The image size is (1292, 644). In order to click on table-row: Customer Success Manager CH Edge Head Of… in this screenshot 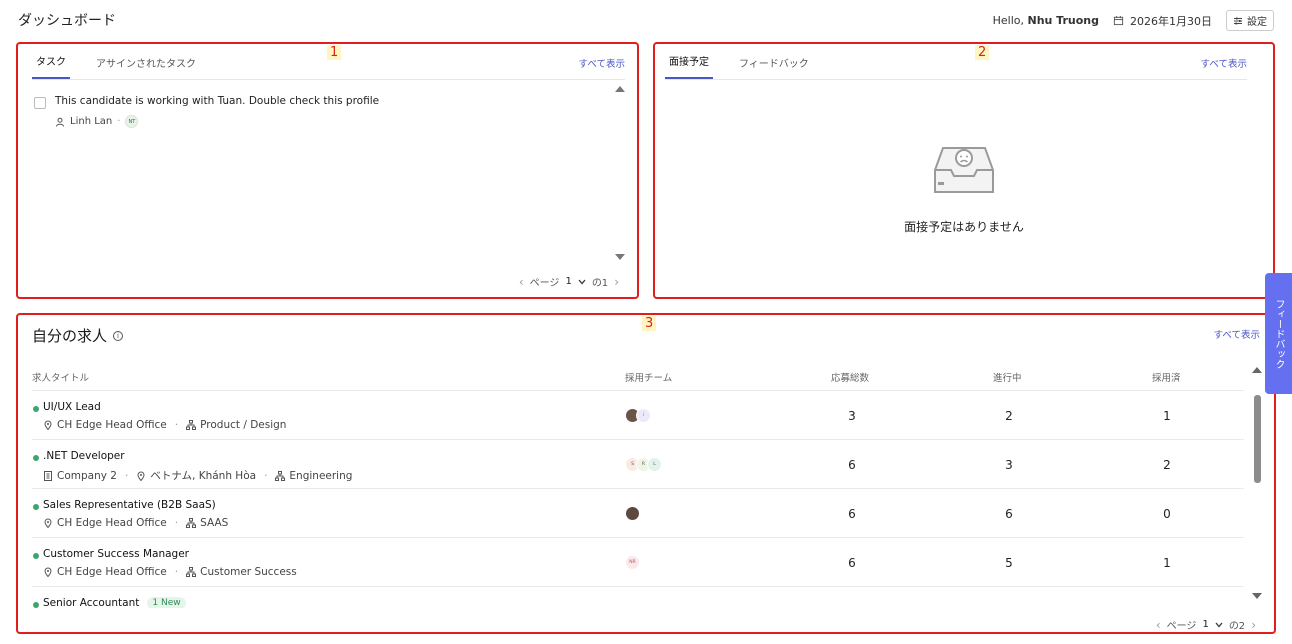, I will do `click(638, 562)`.